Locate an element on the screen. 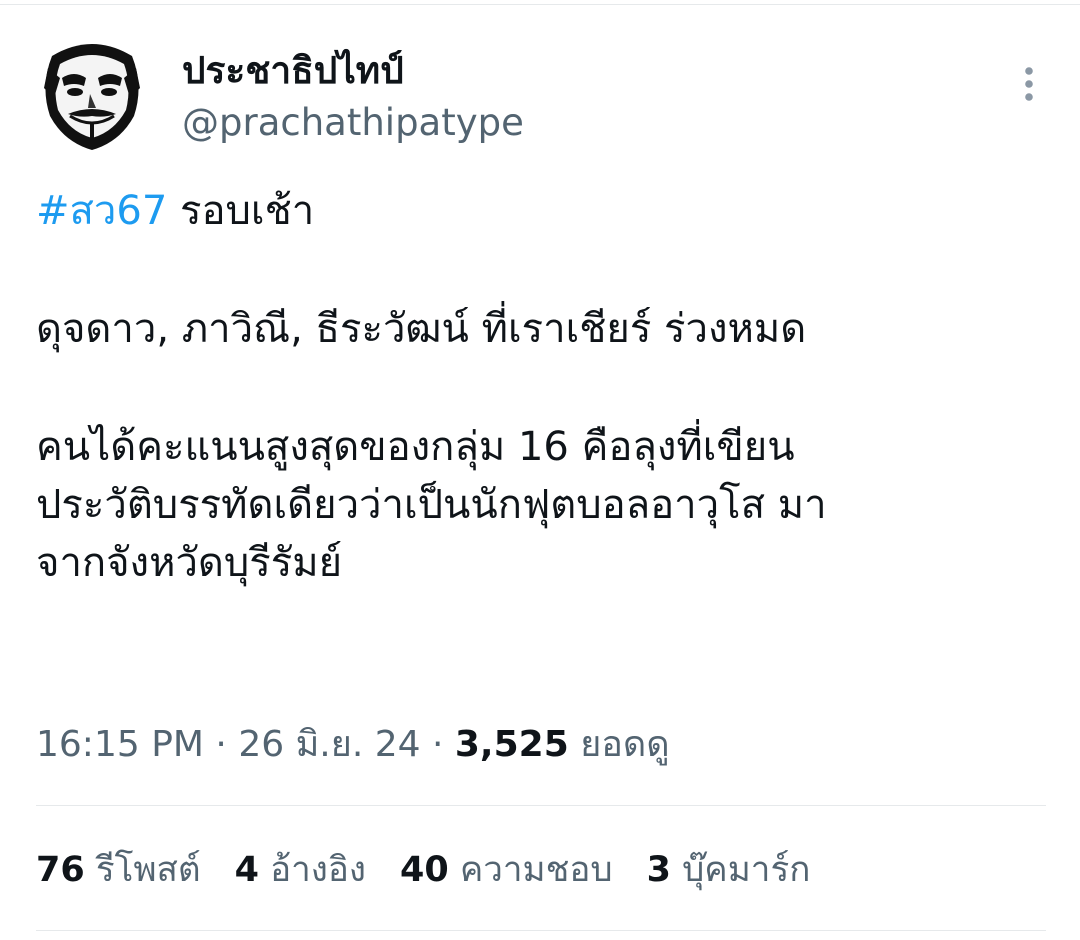 This screenshot has height=940, width=1080. reposts-count: 76 is located at coordinates (60, 870).